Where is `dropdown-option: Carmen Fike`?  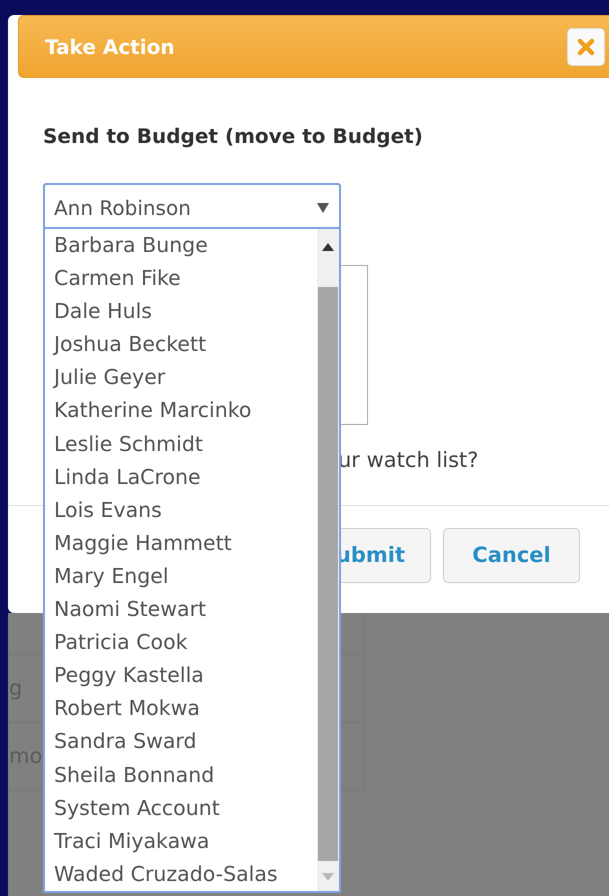
dropdown-option: Carmen Fike is located at coordinates (185, 279).